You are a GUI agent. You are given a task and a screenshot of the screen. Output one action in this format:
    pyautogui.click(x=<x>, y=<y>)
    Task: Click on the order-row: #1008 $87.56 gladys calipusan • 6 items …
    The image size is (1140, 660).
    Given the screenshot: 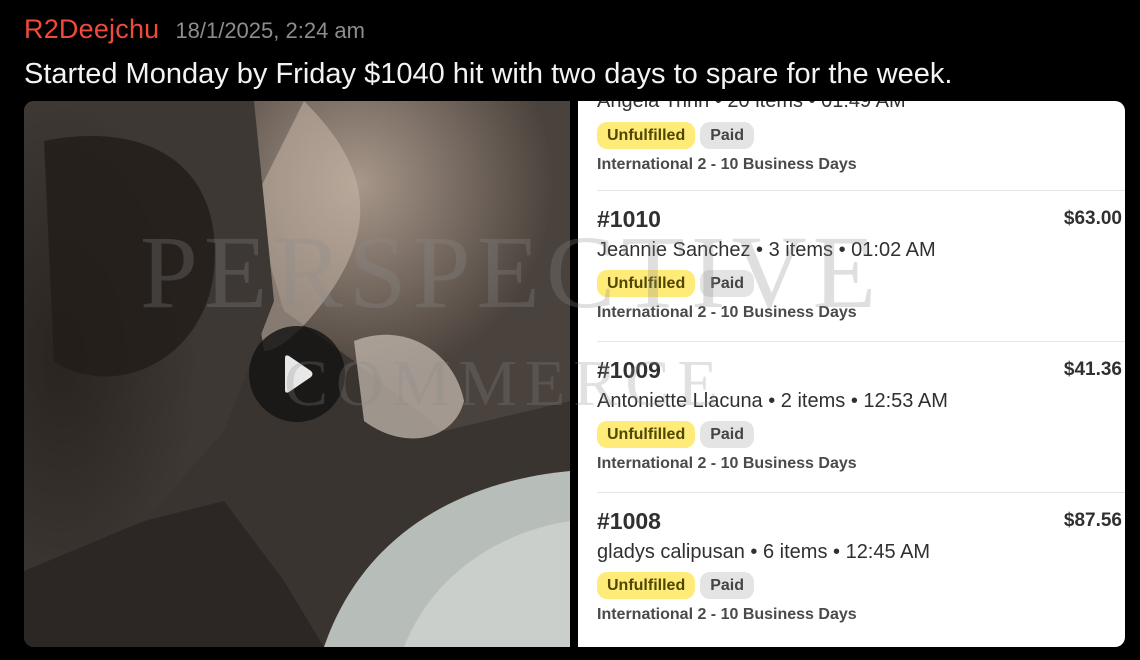 What is the action you would take?
    pyautogui.click(x=859, y=577)
    